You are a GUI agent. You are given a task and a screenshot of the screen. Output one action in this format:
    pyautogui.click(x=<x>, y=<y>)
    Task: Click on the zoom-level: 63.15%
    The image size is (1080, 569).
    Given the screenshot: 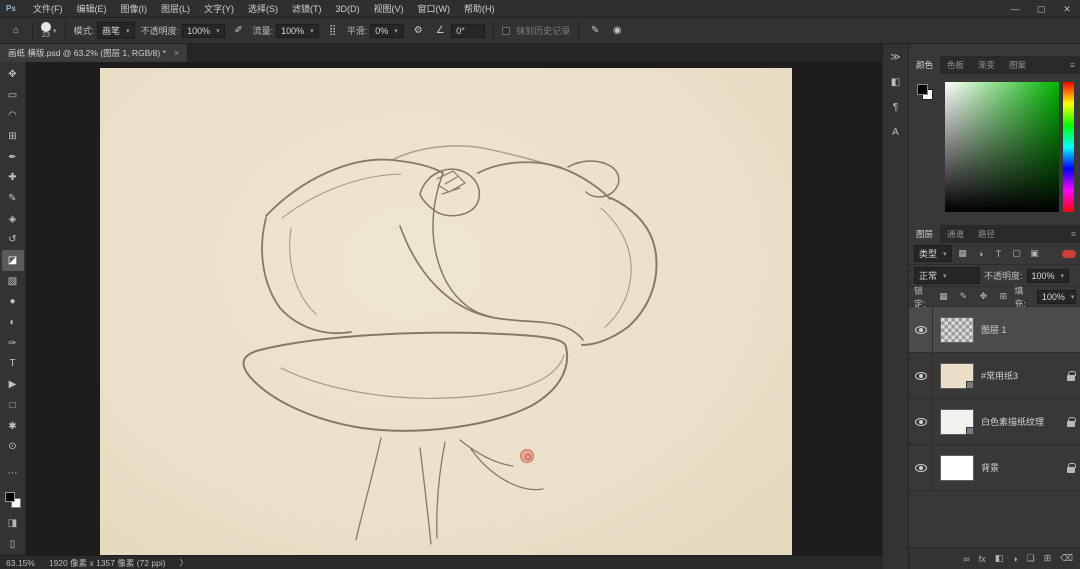 What is the action you would take?
    pyautogui.click(x=20, y=563)
    